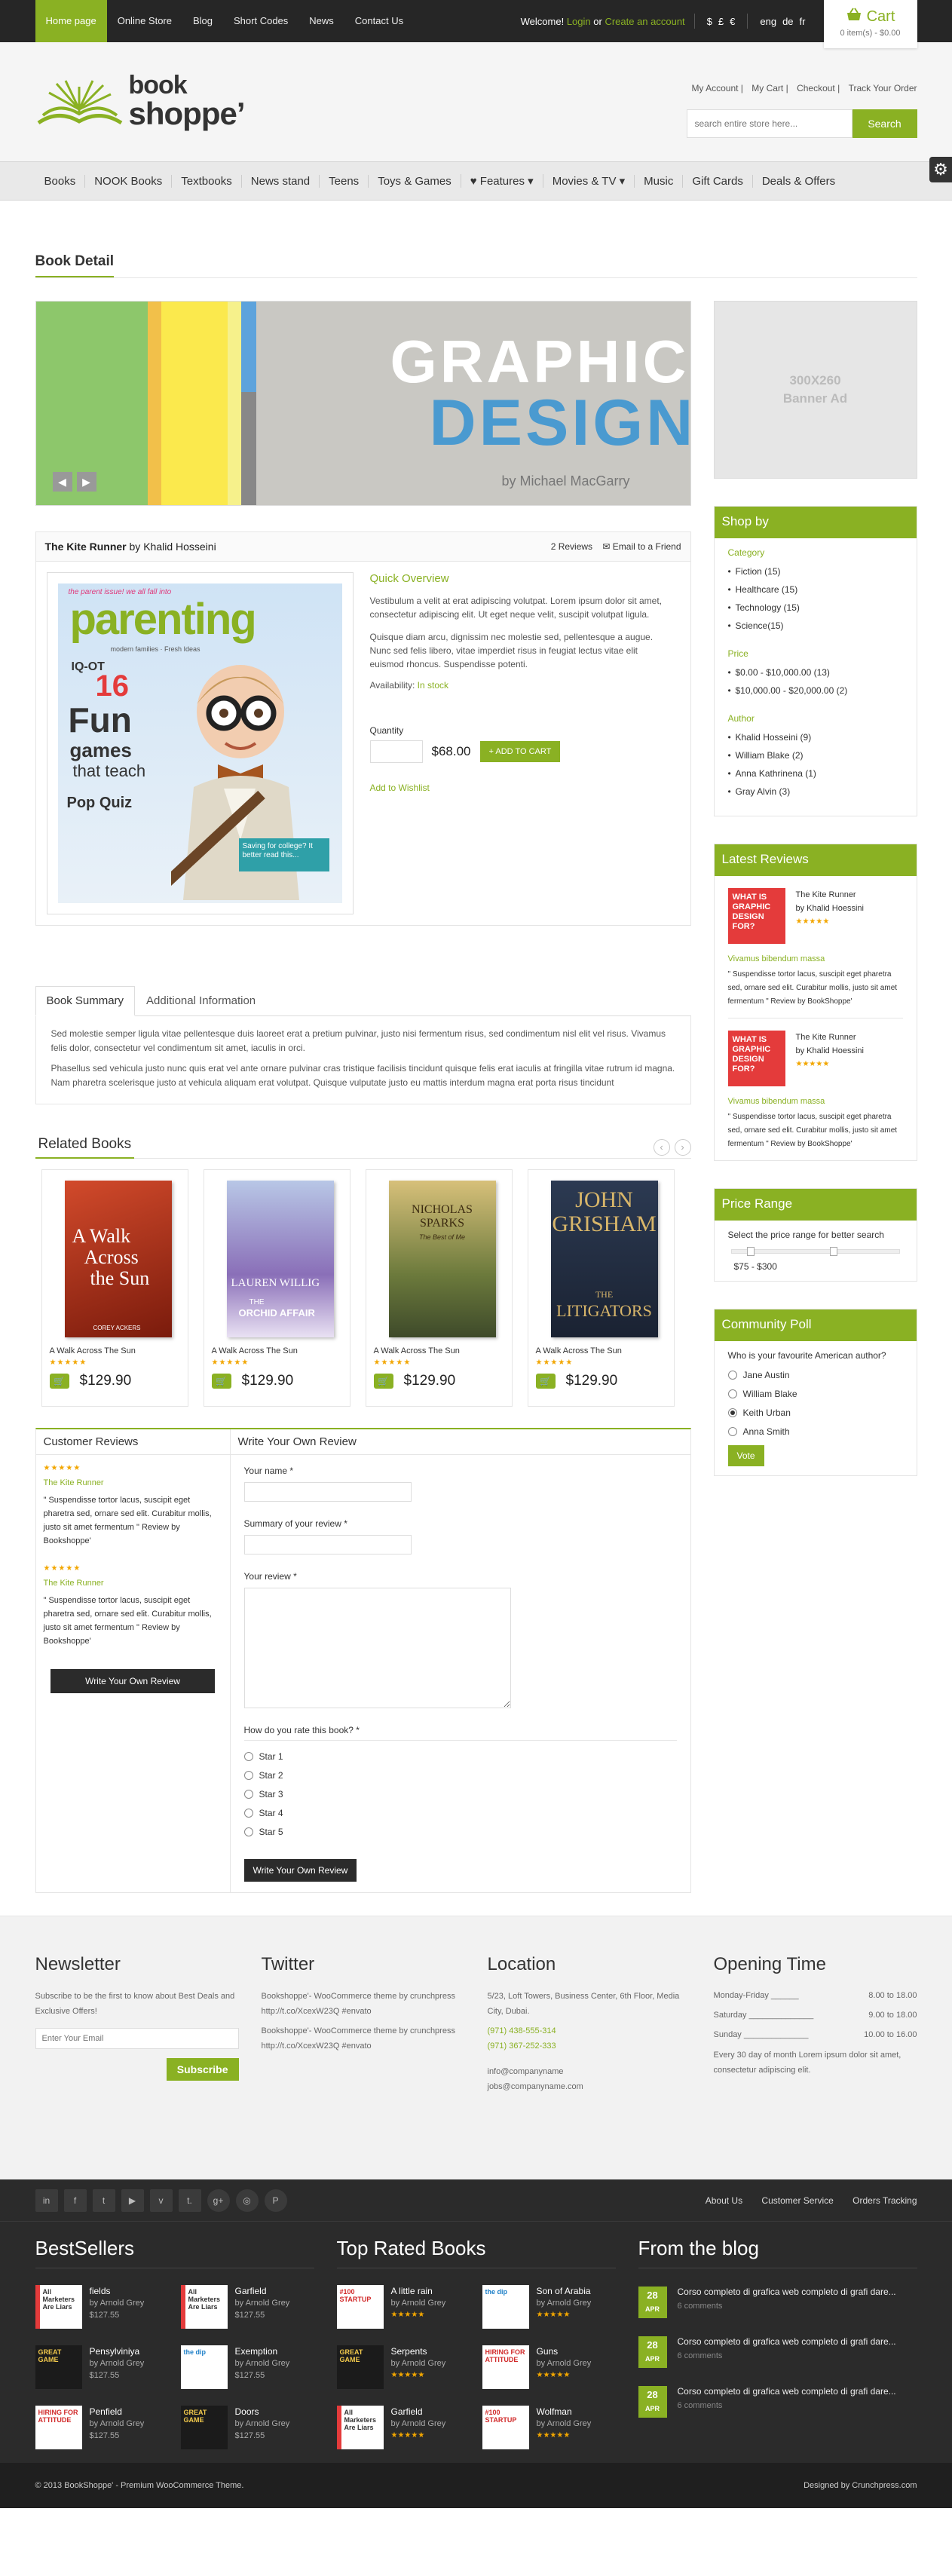 Image resolution: width=952 pixels, height=2576 pixels. I want to click on lang-fr: fr, so click(803, 21).